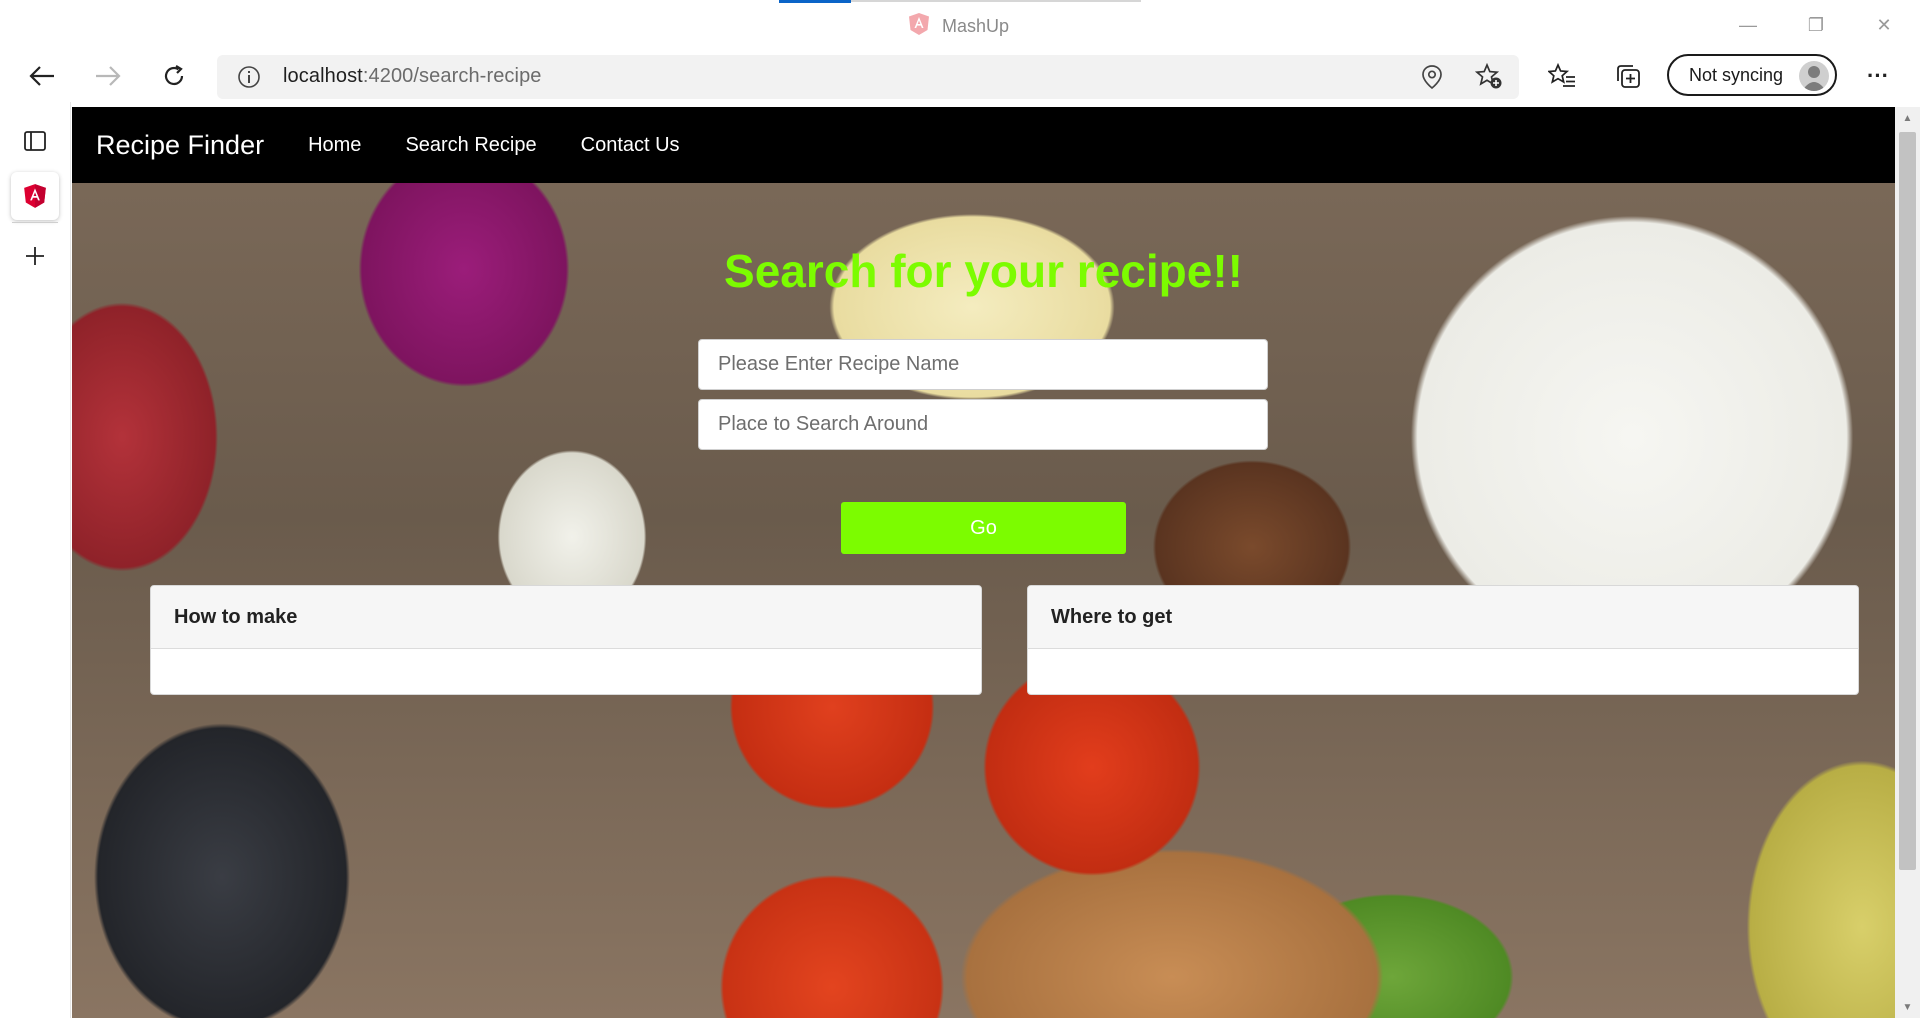 This screenshot has height=1018, width=1920. I want to click on chevron-up-icon: ▲, so click(1907, 118).